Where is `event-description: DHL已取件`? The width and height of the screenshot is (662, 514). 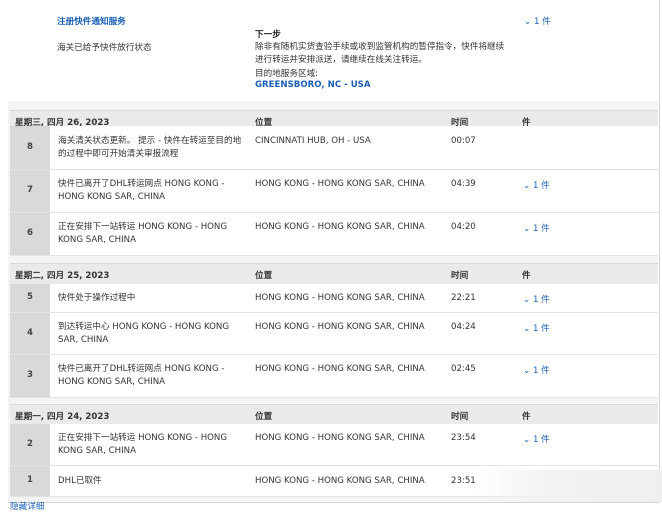 event-description: DHL已取件 is located at coordinates (80, 481).